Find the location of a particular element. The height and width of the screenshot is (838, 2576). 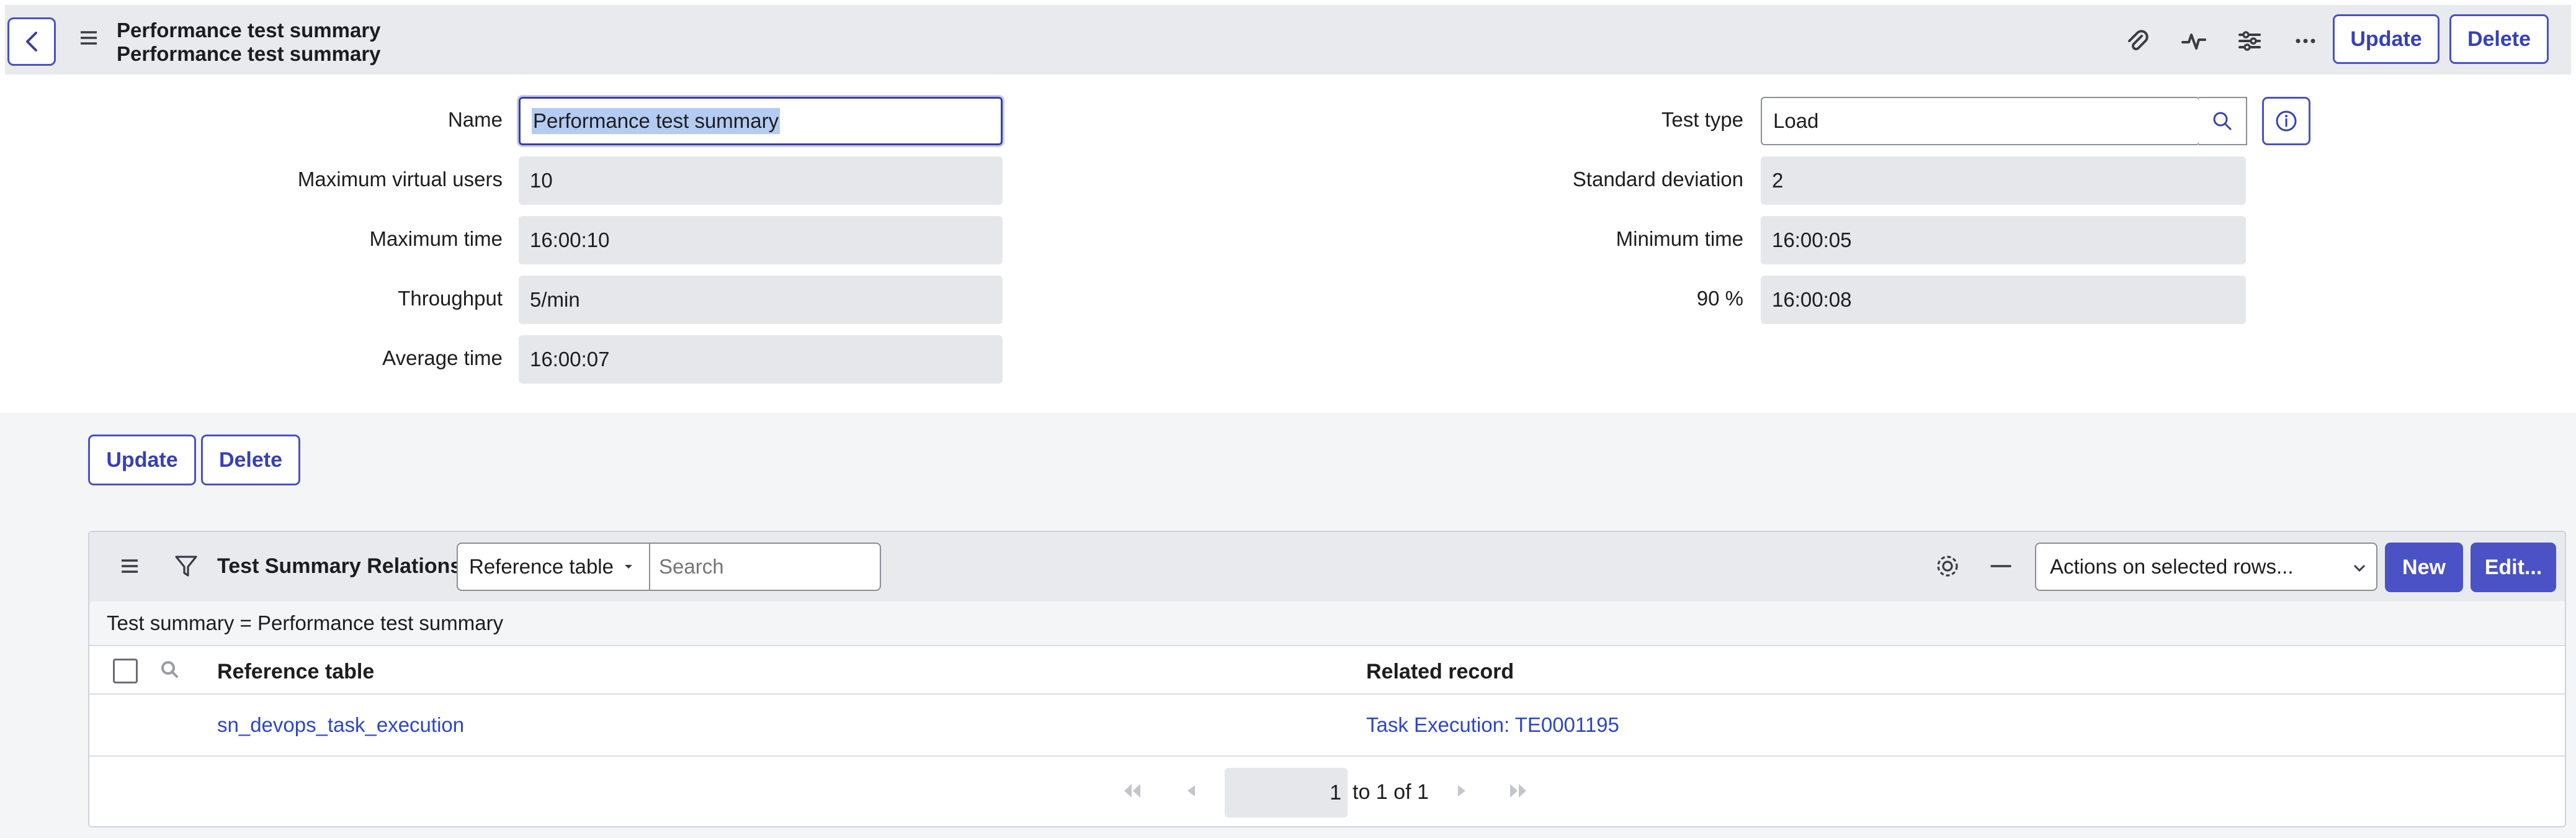

chevron-left-icon is located at coordinates (31, 42).